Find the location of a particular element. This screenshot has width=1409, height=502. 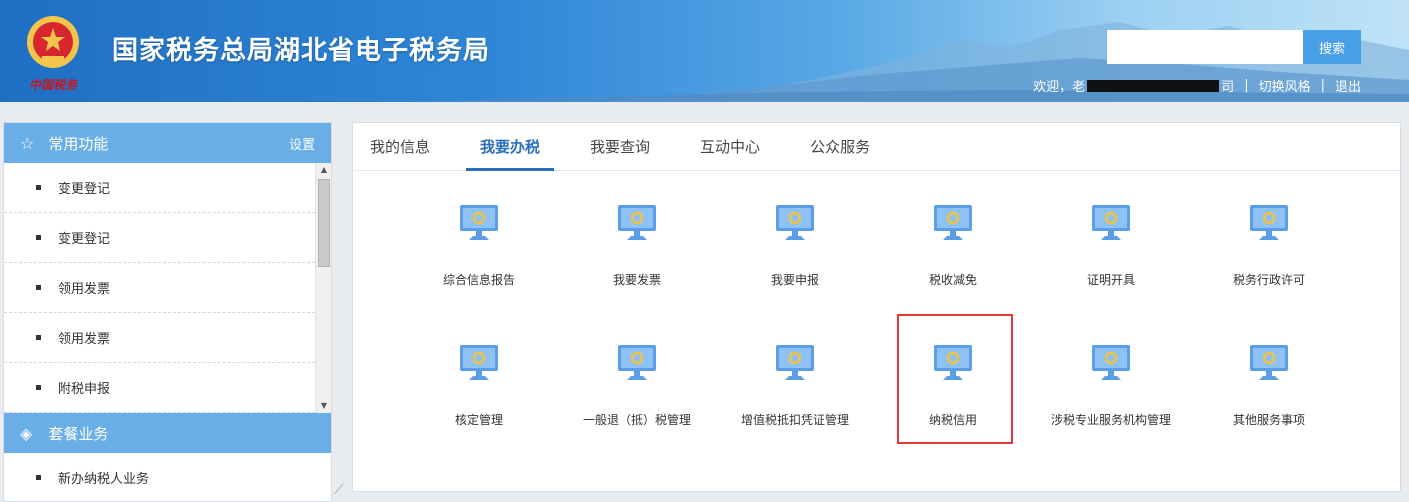

tab-interaction: 互动中心 is located at coordinates (730, 146).